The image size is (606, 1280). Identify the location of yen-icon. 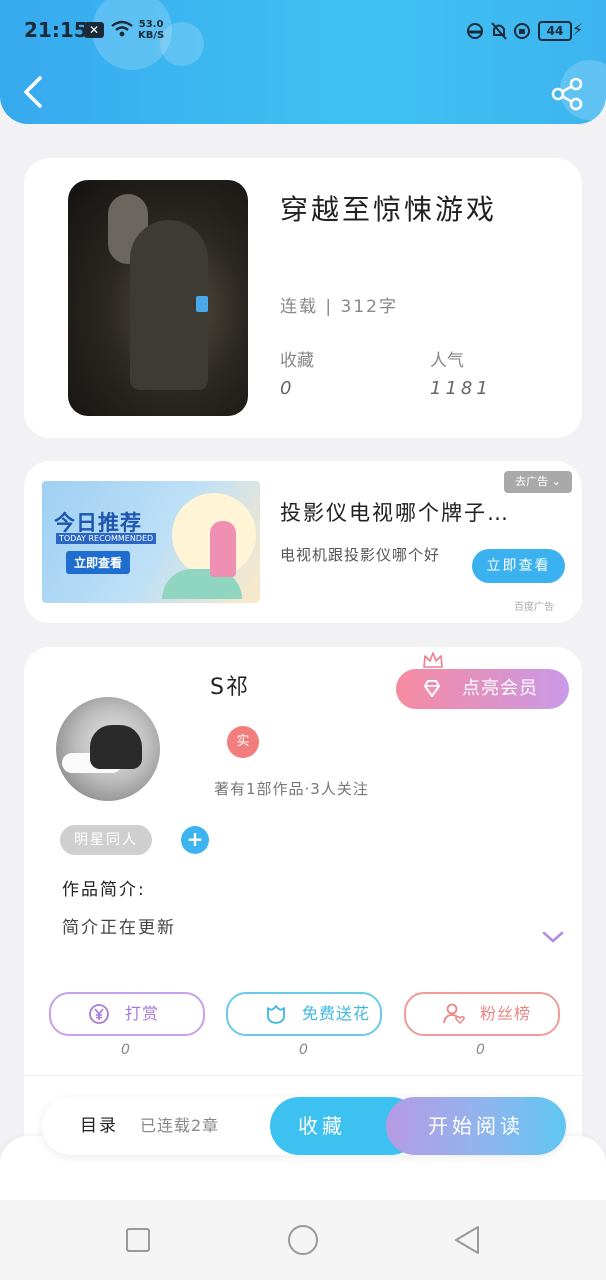
(99, 1014).